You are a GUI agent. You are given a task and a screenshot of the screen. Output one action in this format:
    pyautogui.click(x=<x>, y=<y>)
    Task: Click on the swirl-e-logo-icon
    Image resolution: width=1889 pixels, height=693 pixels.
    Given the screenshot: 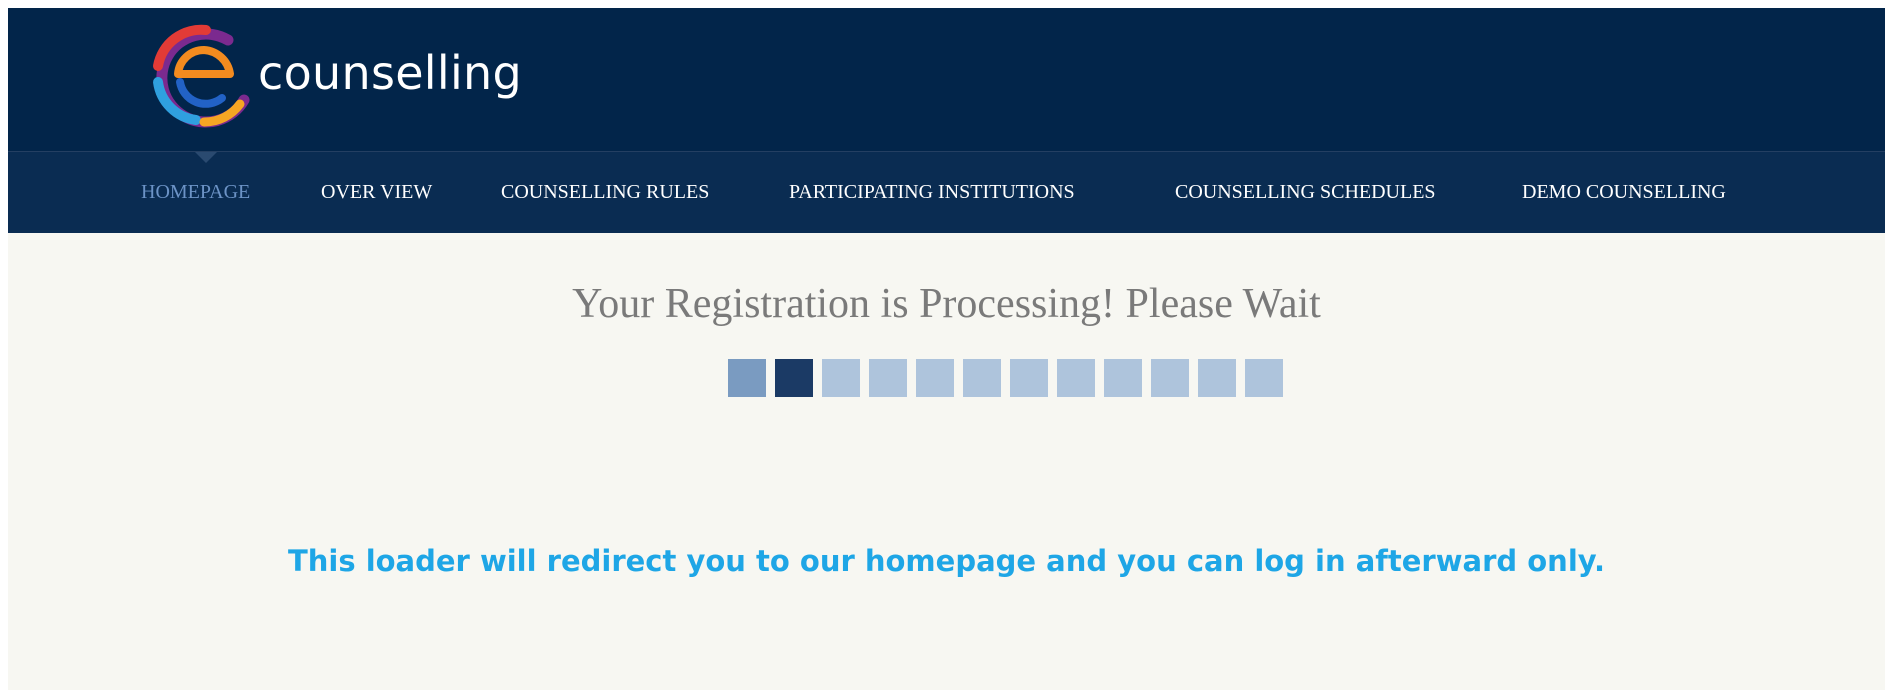 What is the action you would take?
    pyautogui.click(x=201, y=76)
    